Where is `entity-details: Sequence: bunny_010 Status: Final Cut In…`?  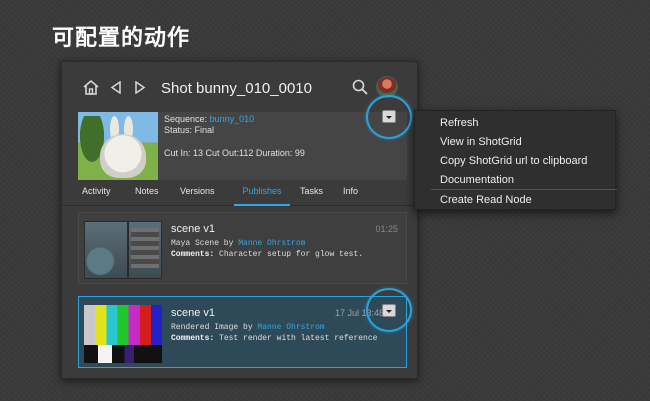 entity-details: Sequence: bunny_010 Status: Final Cut In… is located at coordinates (234, 136).